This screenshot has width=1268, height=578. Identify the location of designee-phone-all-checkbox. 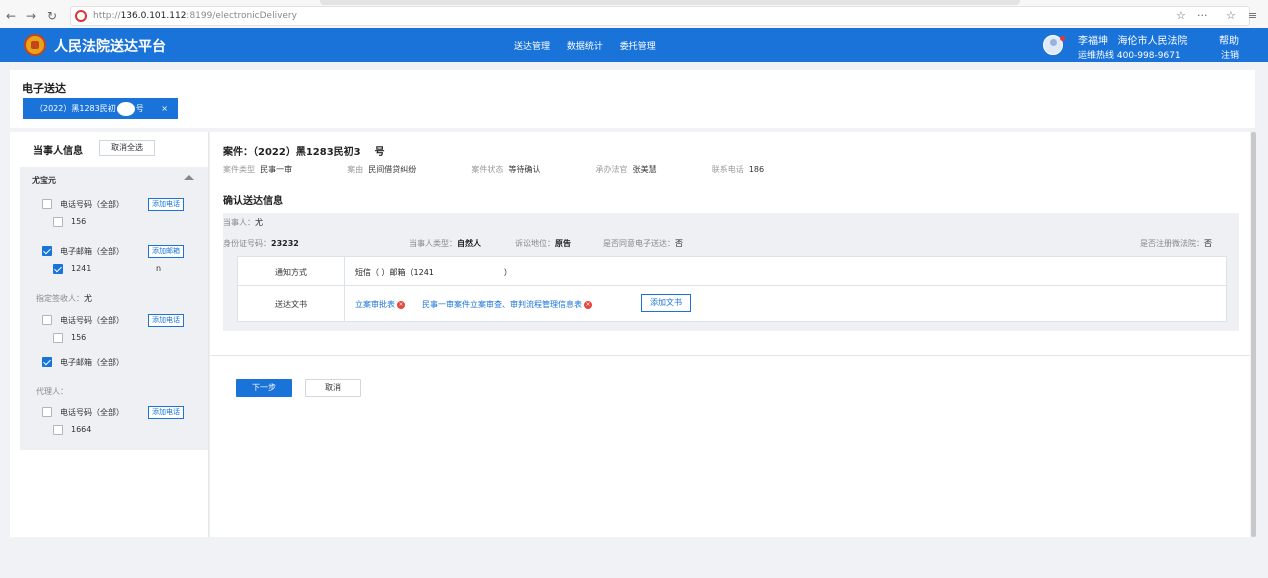
(47, 320).